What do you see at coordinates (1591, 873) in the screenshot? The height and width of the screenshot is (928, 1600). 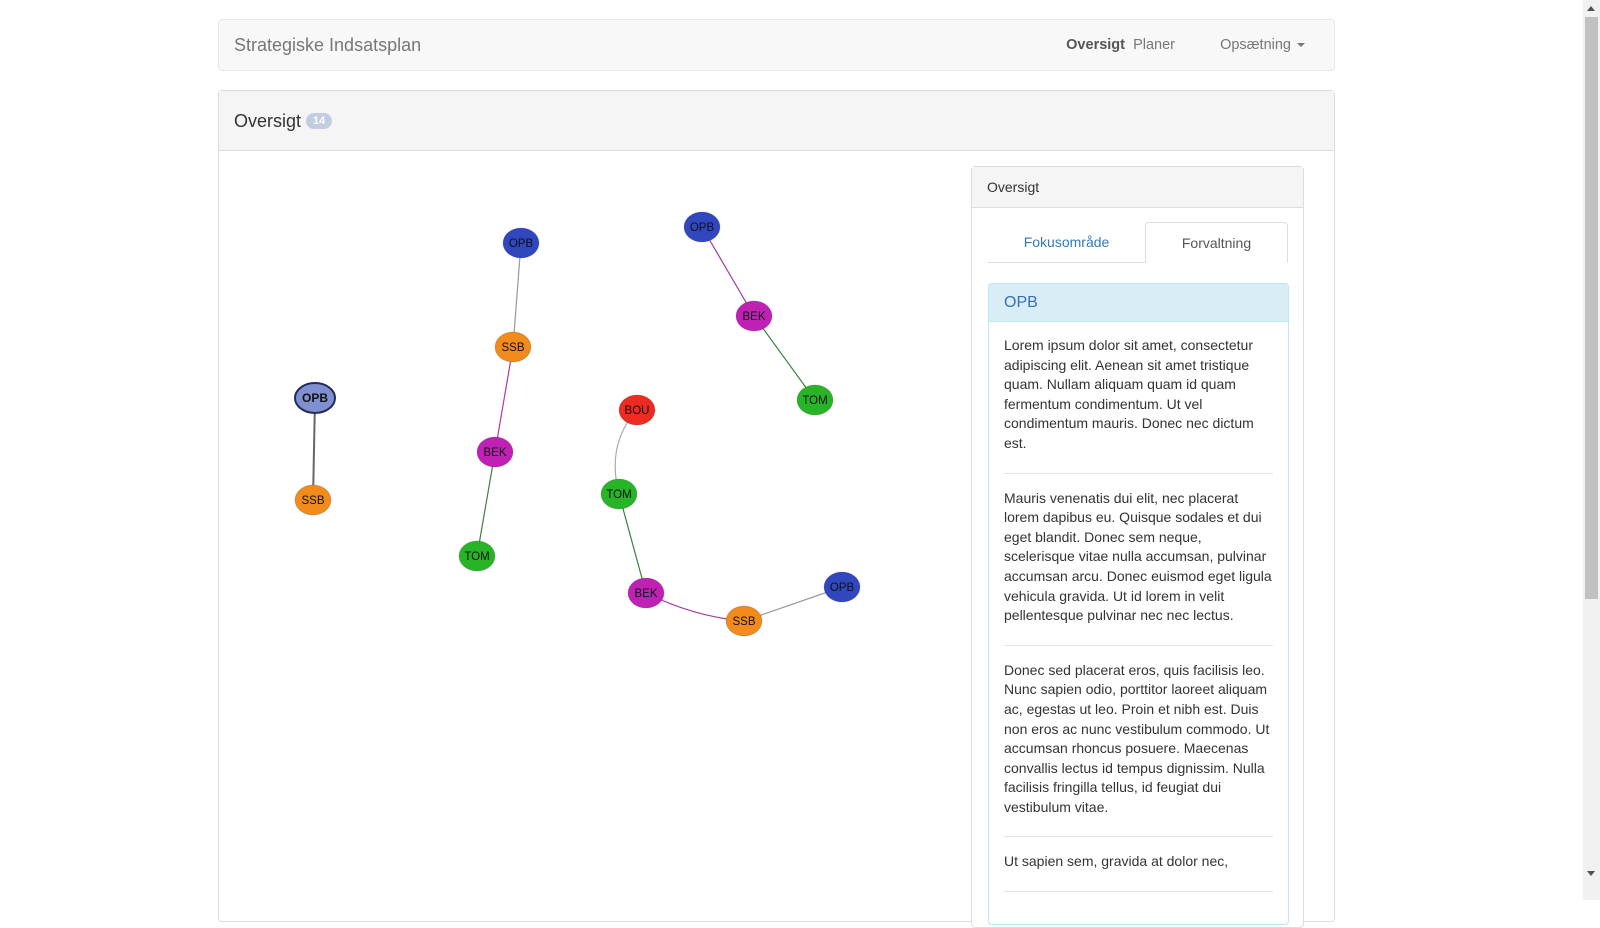 I see `scroll-down-arrow-icon` at bounding box center [1591, 873].